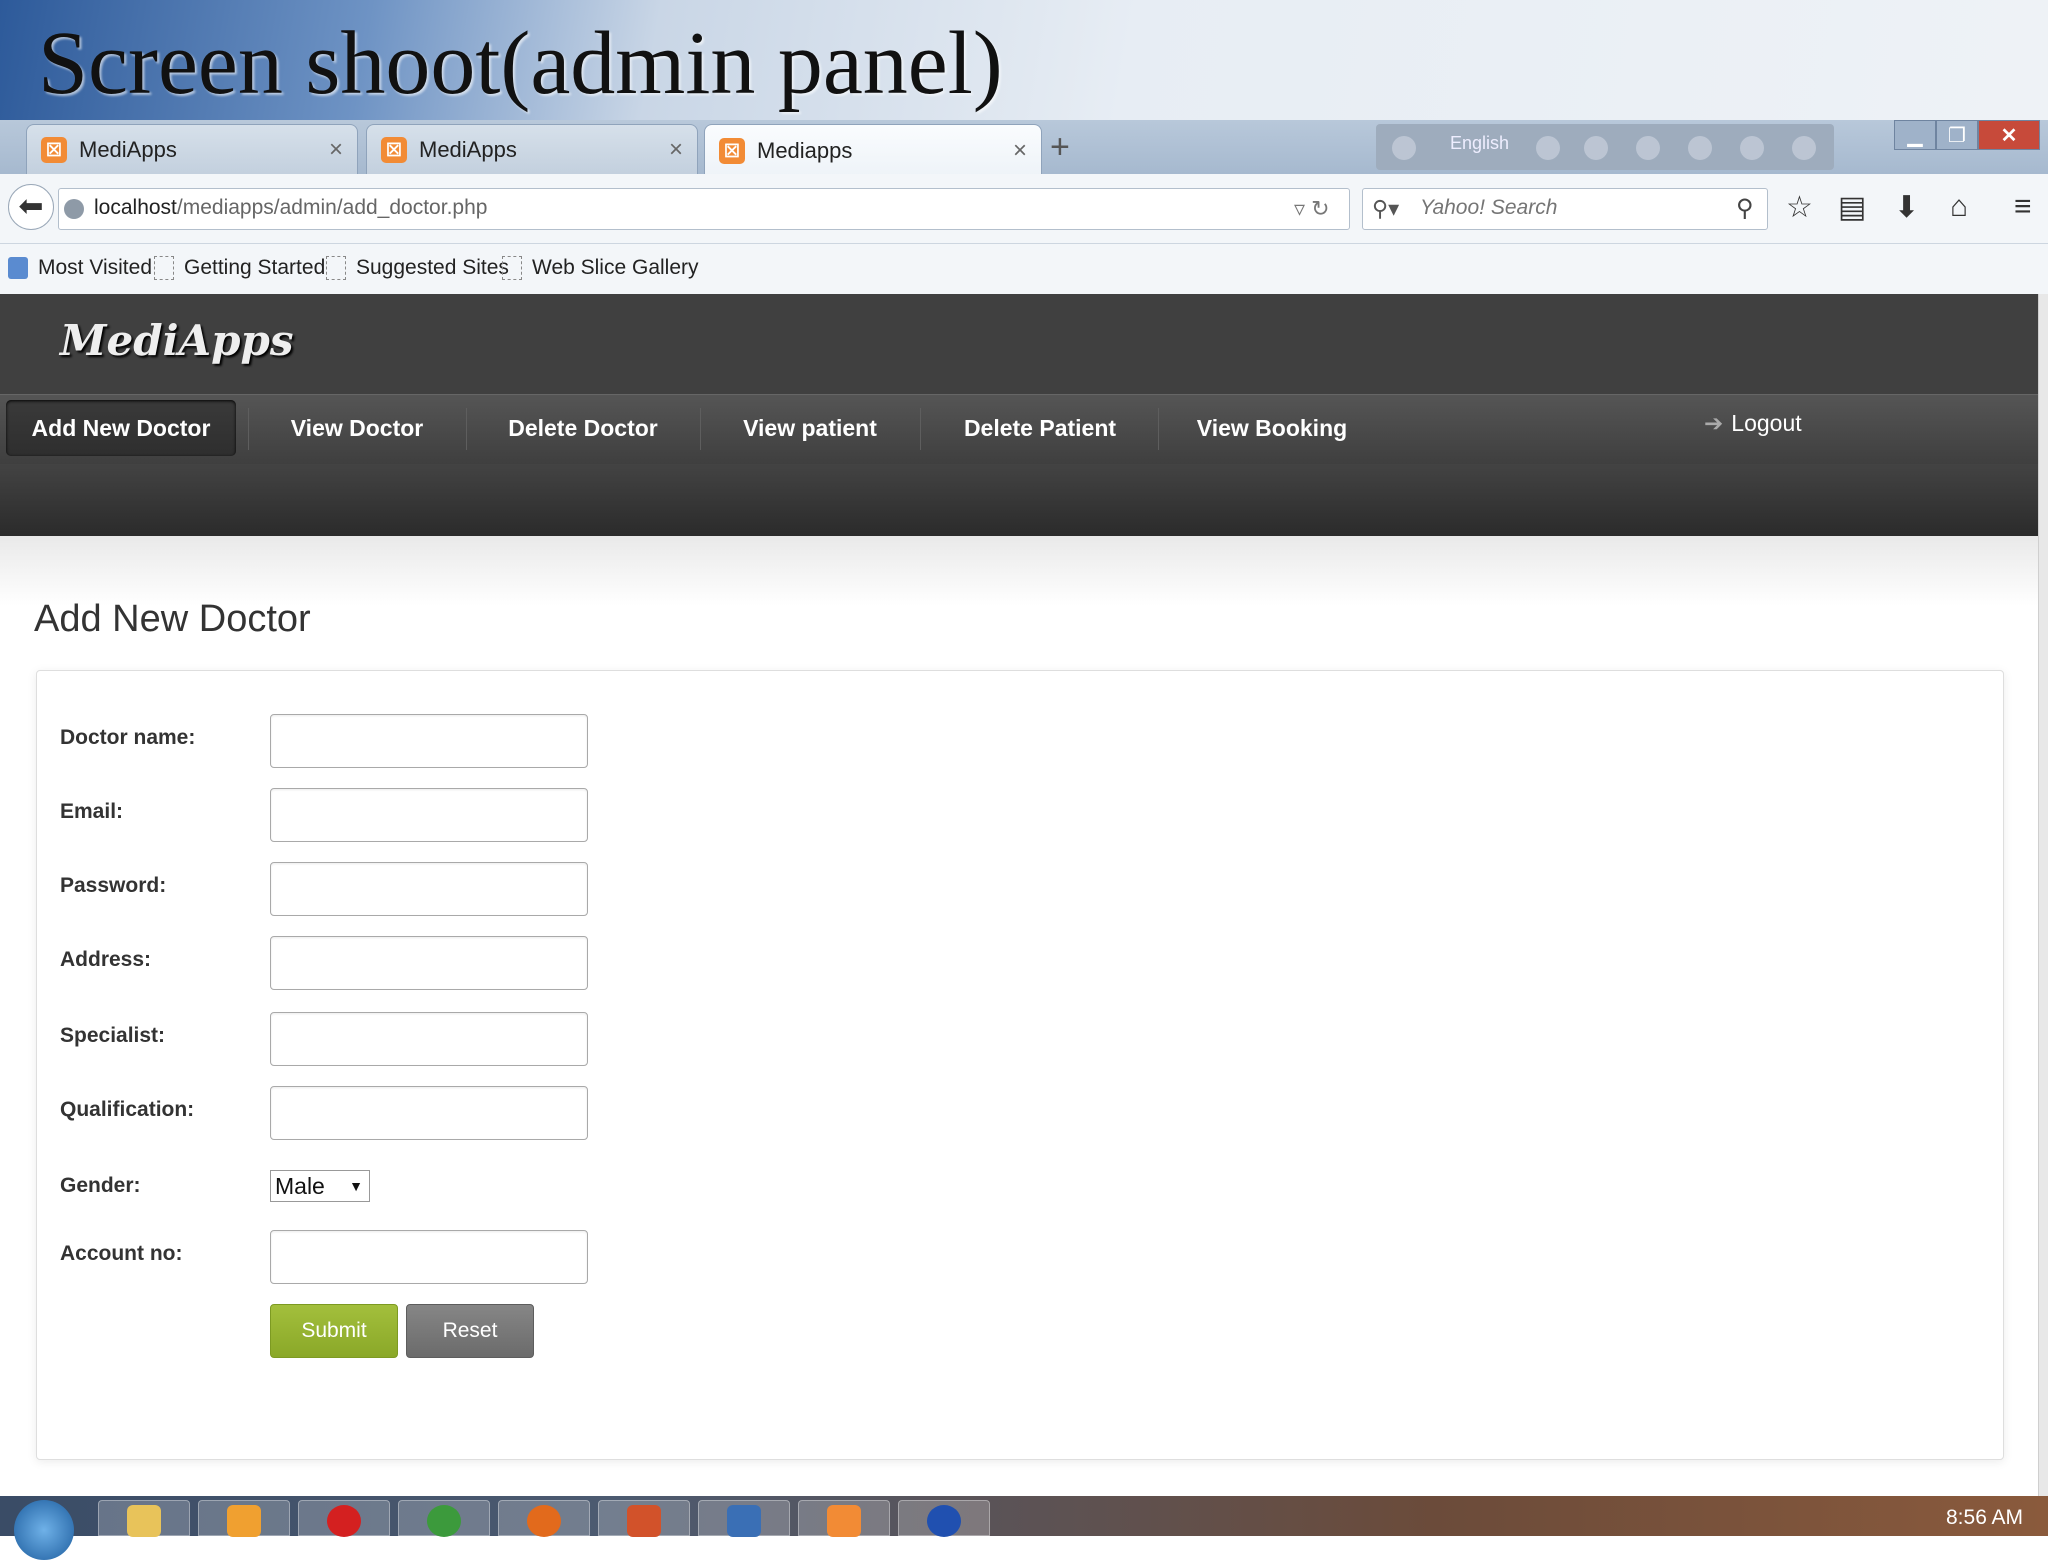  Describe the element at coordinates (1852, 207) in the screenshot. I see `clipboard-icon: ▤` at that location.